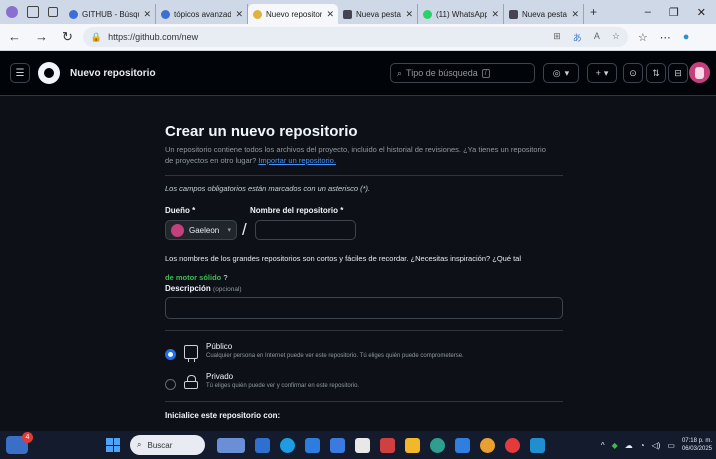  Describe the element at coordinates (33, 12) in the screenshot. I see `workspaces-icon` at that location.